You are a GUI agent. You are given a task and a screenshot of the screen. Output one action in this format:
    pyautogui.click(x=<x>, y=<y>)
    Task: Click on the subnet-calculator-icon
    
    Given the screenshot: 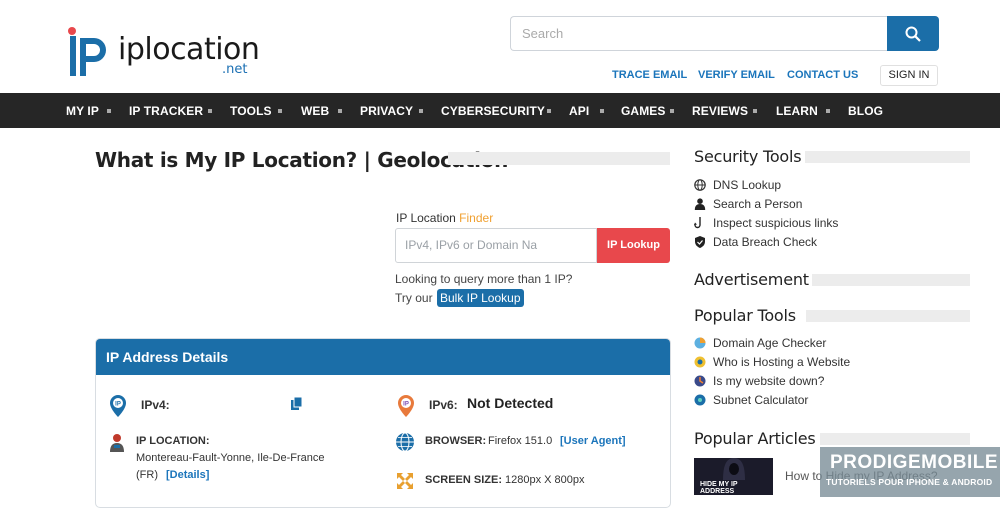 What is the action you would take?
    pyautogui.click(x=700, y=400)
    